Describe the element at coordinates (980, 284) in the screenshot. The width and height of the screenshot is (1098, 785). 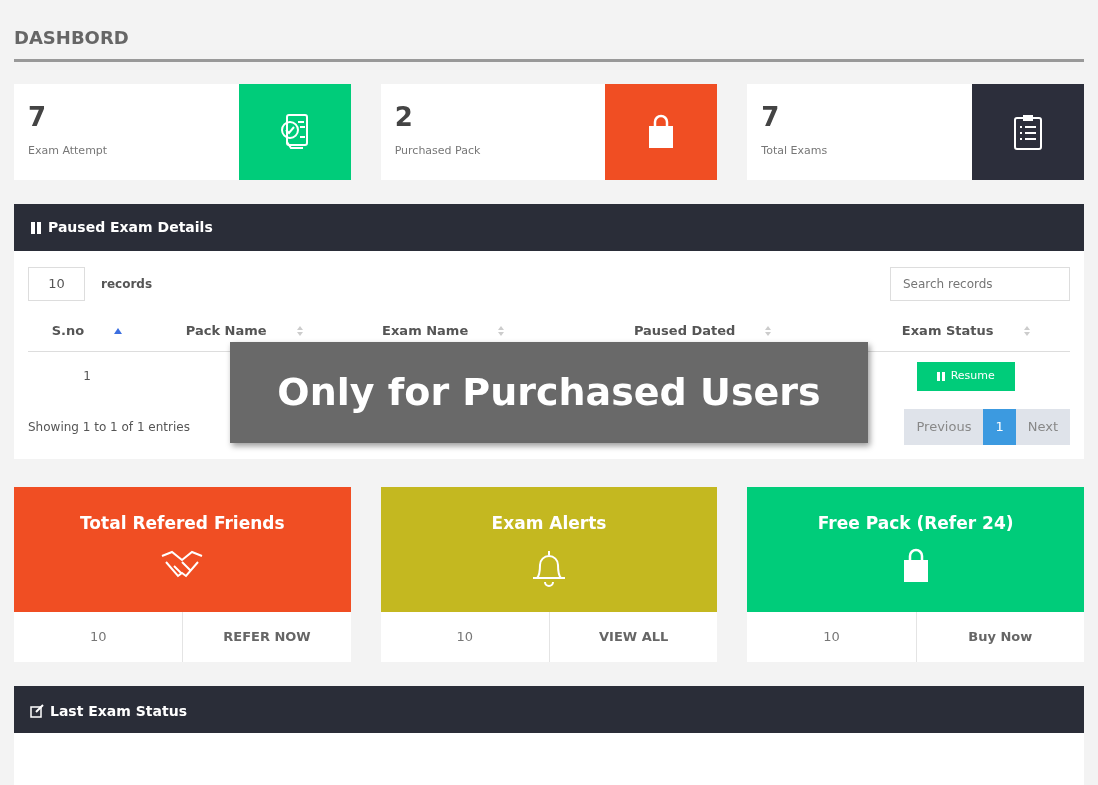
I see `search-field: Search records` at that location.